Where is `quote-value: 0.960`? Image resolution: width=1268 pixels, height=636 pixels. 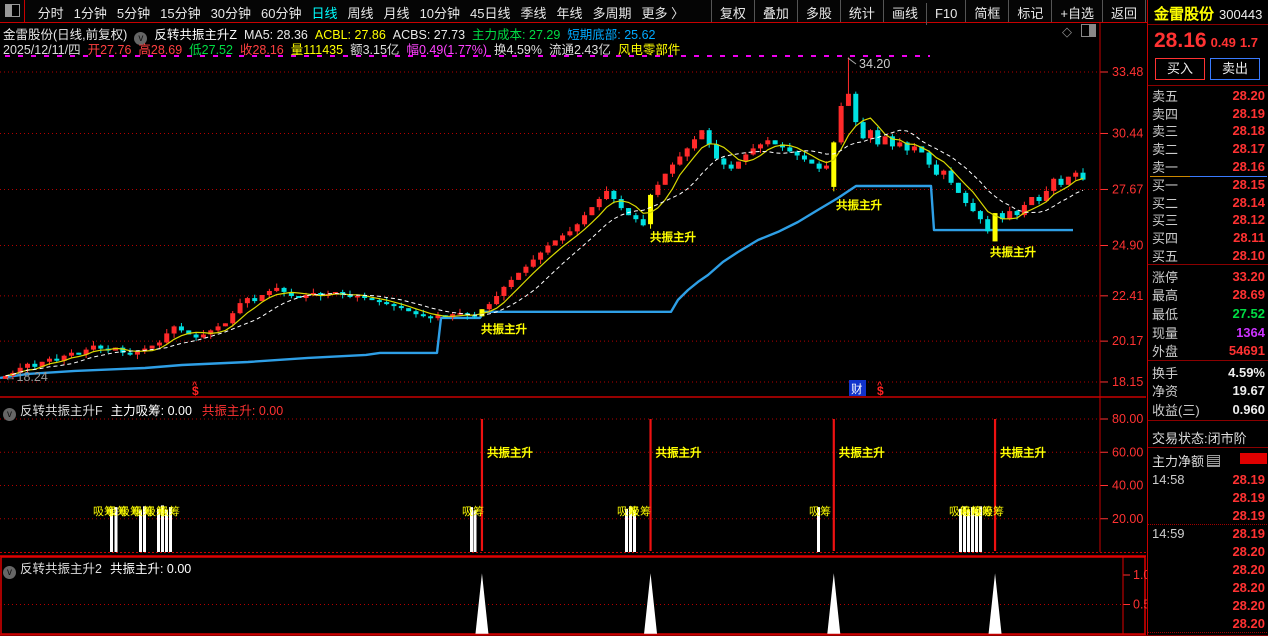
quote-value: 0.960 is located at coordinates (1248, 409).